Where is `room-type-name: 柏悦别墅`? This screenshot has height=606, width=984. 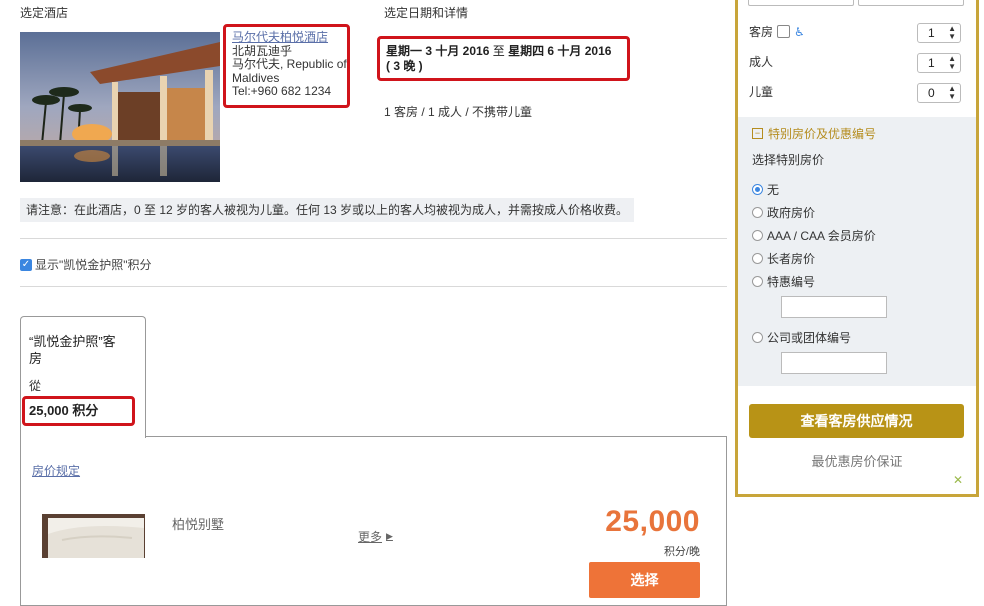
room-type-name: 柏悦别墅 is located at coordinates (198, 524).